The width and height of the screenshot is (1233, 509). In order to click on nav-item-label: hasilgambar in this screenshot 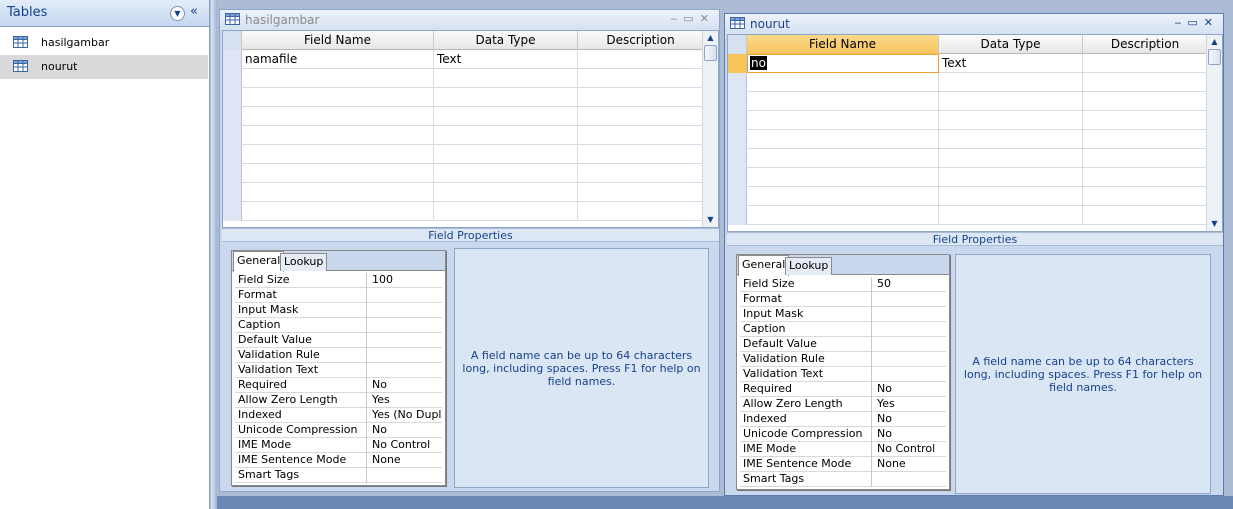, I will do `click(75, 42)`.